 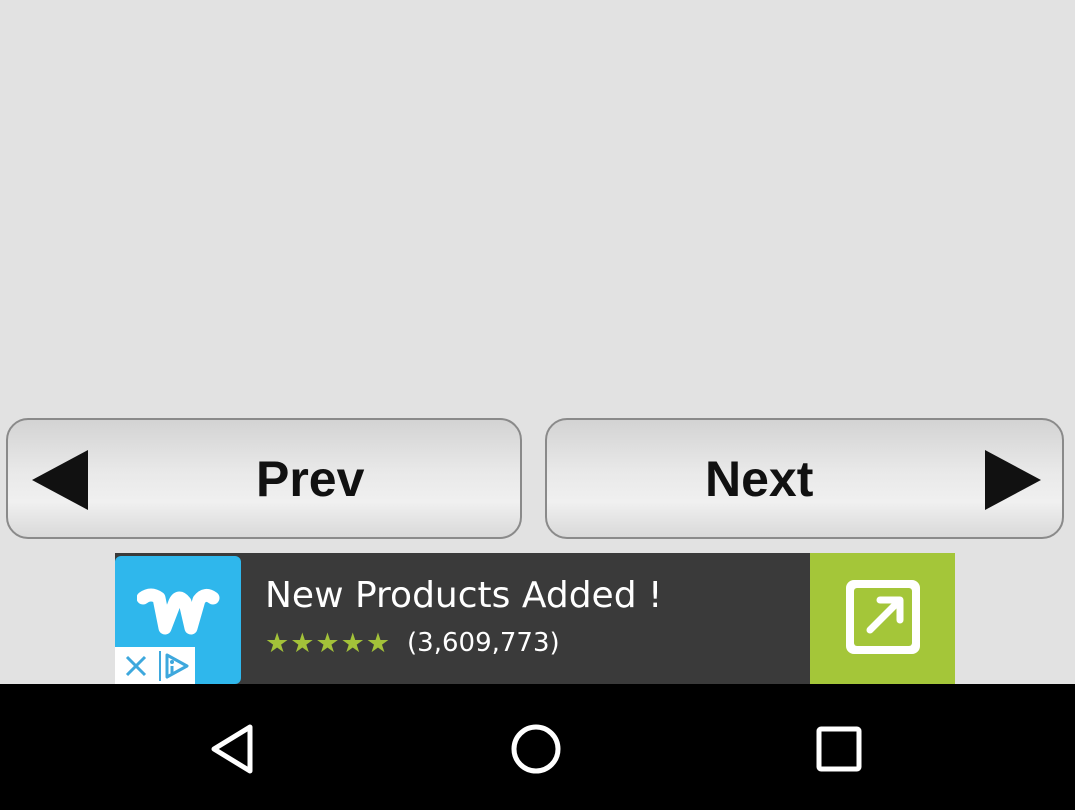 What do you see at coordinates (310, 478) in the screenshot?
I see `prev-label: Prev` at bounding box center [310, 478].